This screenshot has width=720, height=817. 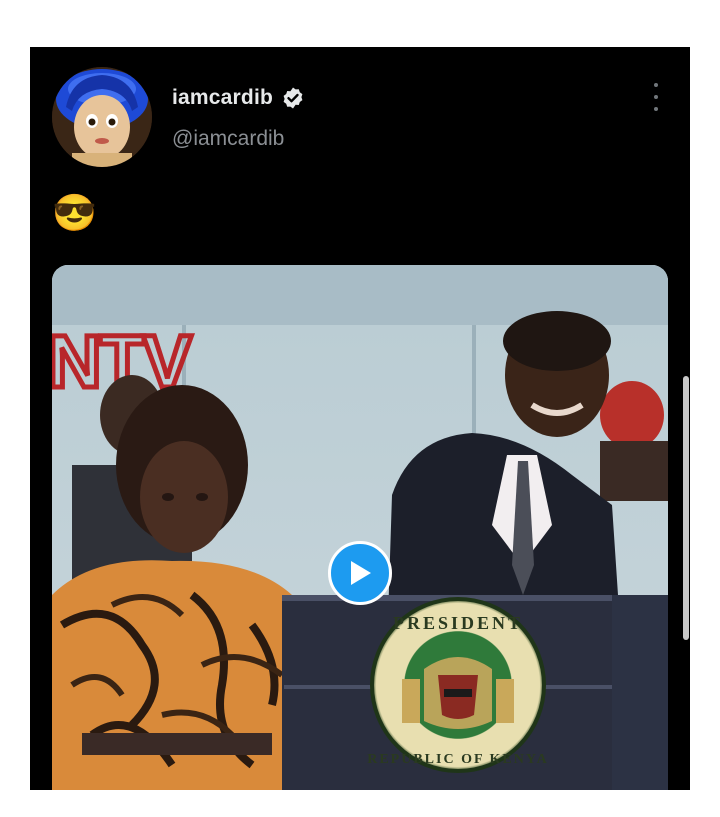 I want to click on play-icon, so click(x=361, y=573).